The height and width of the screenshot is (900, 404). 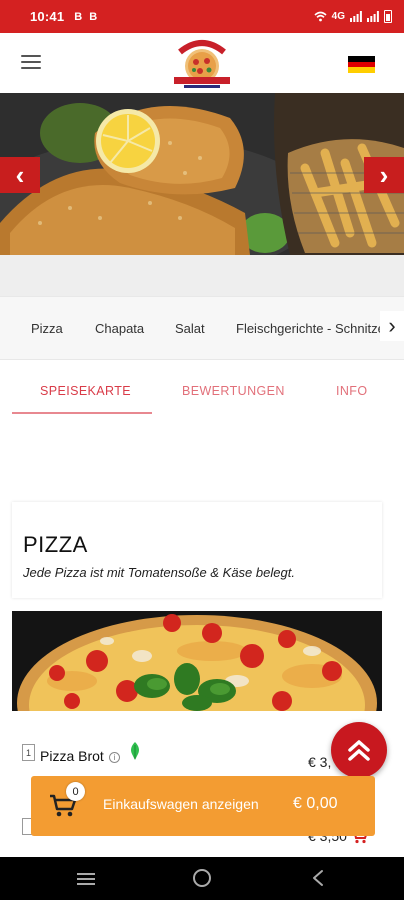 I want to click on vegetarian-leaf-icon, so click(x=135, y=751).